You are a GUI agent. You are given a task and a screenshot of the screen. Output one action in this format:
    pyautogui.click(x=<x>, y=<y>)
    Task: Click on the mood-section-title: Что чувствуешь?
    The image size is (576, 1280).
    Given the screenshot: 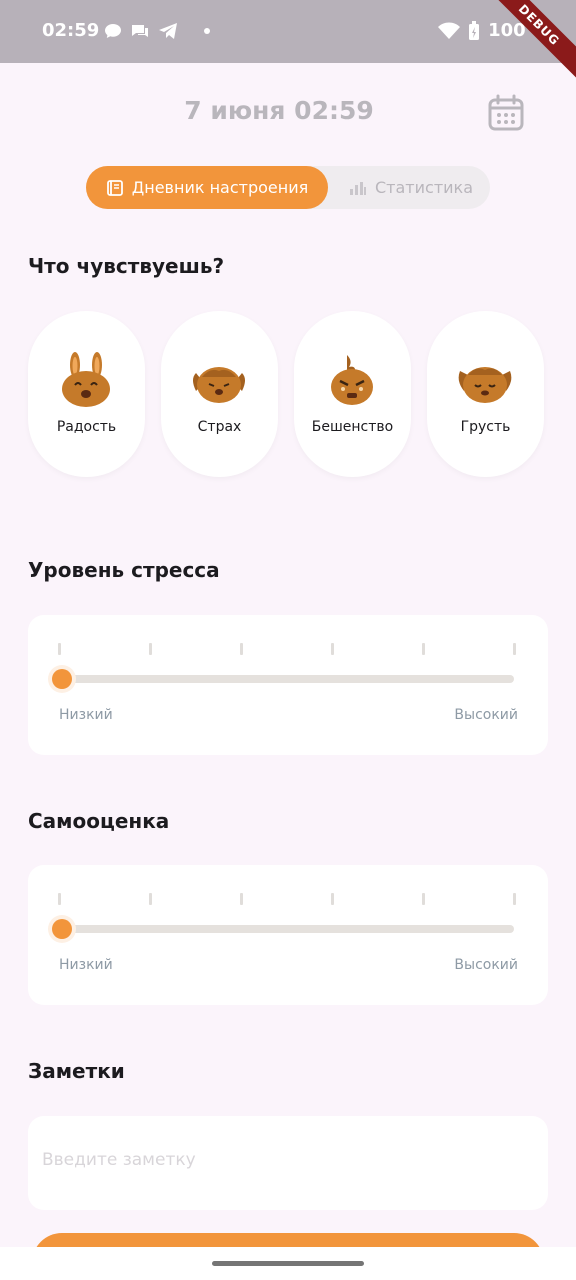 What is the action you would take?
    pyautogui.click(x=126, y=266)
    